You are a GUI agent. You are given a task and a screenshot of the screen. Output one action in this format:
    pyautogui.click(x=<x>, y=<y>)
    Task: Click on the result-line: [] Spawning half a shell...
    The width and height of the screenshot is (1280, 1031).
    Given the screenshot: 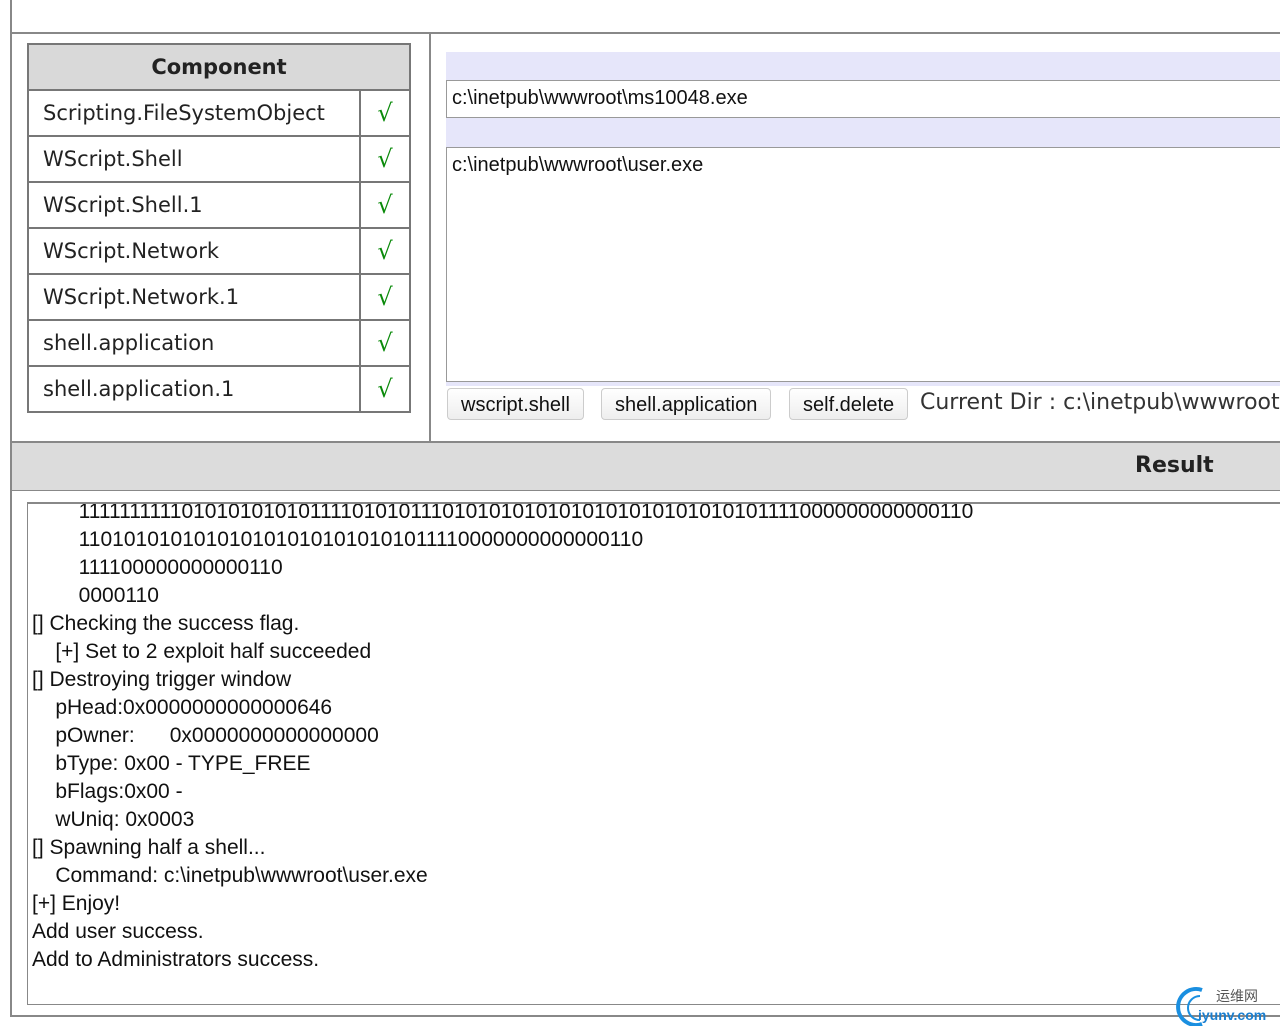 What is the action you would take?
    pyautogui.click(x=149, y=847)
    